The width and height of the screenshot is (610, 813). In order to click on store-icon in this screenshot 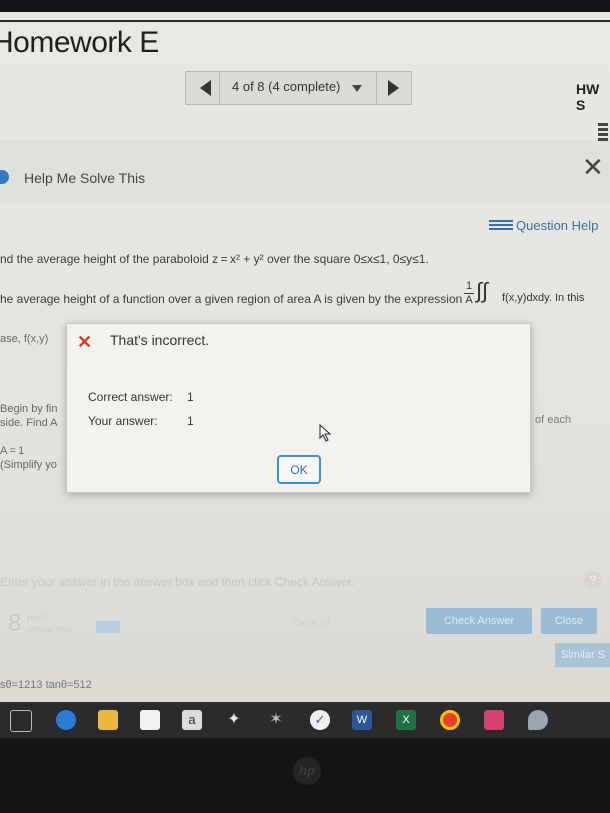, I will do `click(150, 720)`.